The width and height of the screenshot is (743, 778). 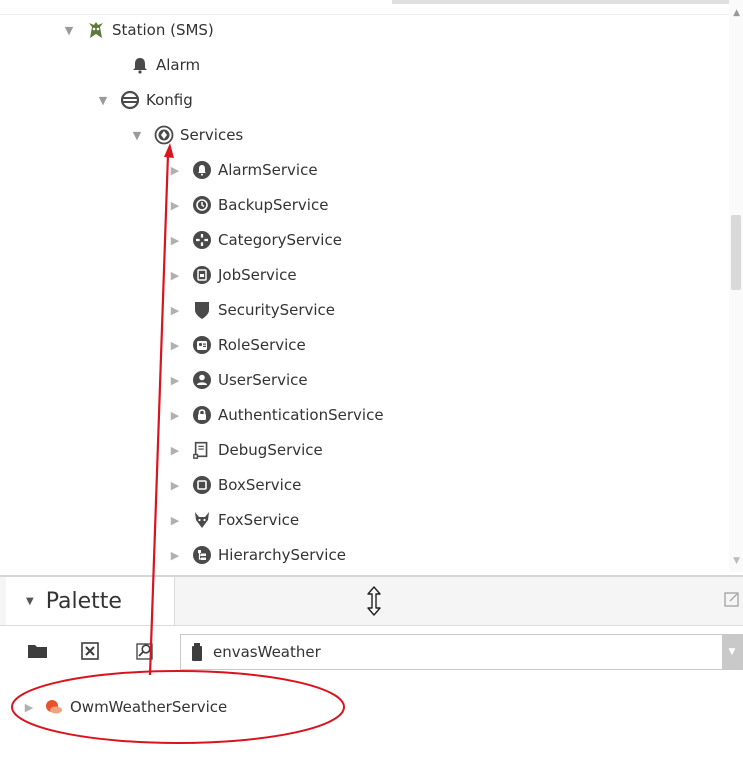 I want to click on open-folder-icon, so click(x=38, y=651).